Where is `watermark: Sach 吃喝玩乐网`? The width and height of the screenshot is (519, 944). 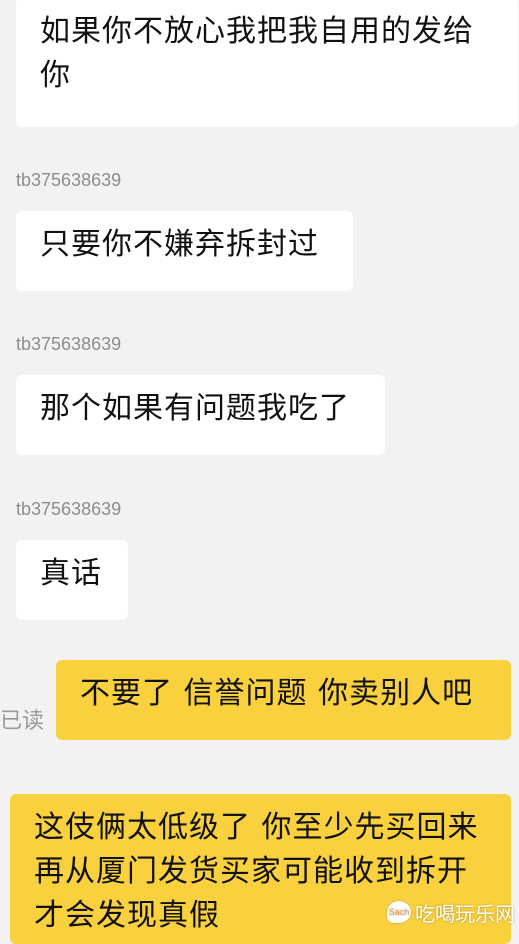 watermark: Sach 吃喝玩乐网 is located at coordinates (451, 912).